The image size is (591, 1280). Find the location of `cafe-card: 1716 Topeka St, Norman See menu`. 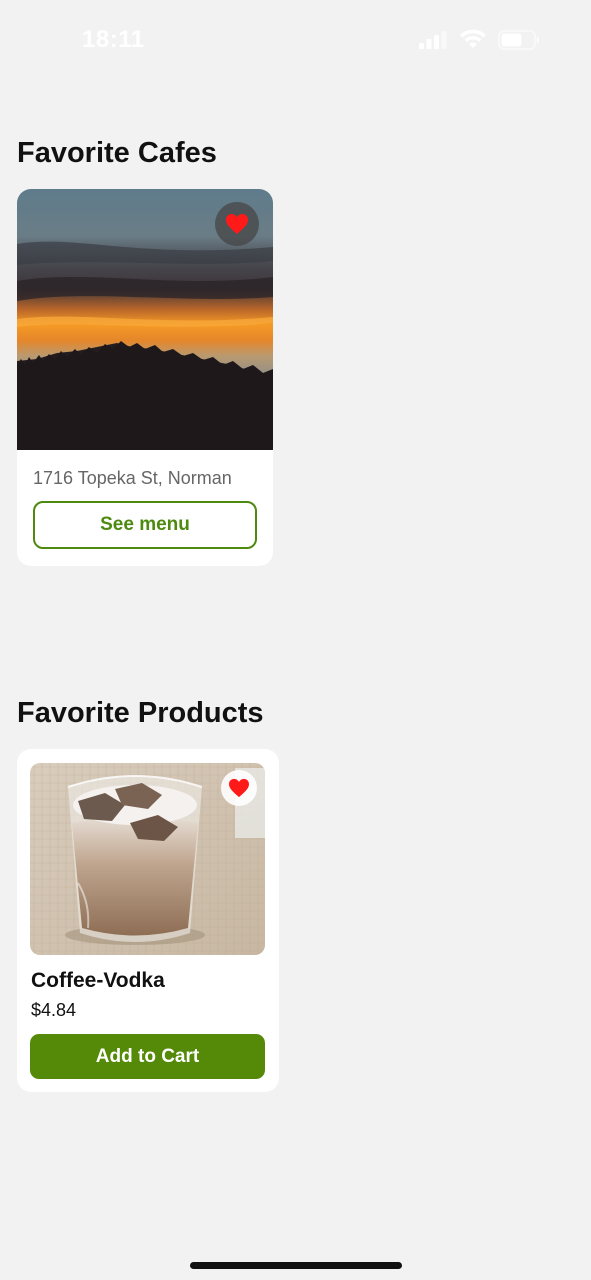

cafe-card: 1716 Topeka St, Norman See menu is located at coordinates (145, 377).